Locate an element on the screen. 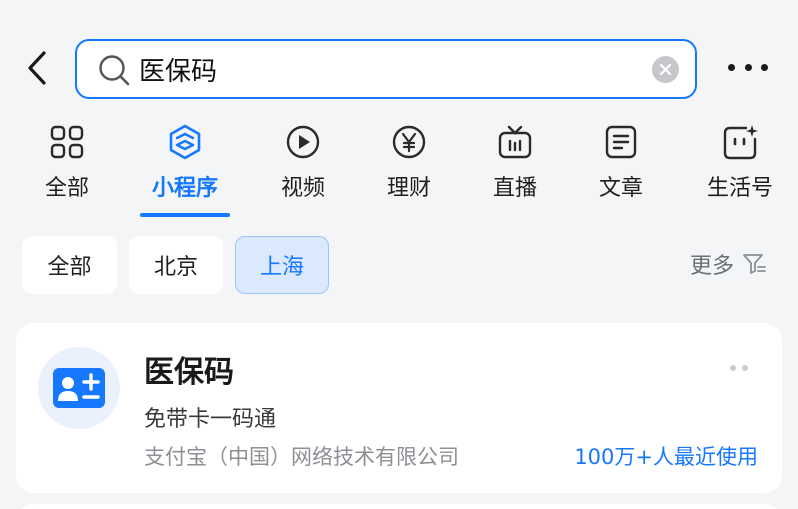 The width and height of the screenshot is (798, 509). tab-finance: 理财 is located at coordinates (409, 162).